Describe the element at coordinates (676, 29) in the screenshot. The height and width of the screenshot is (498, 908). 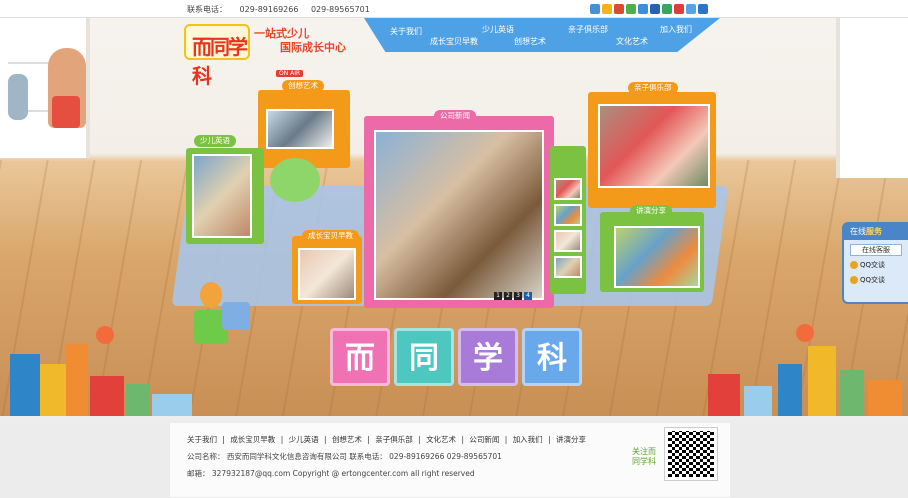
I see `nav-item-join: 加入我们` at that location.